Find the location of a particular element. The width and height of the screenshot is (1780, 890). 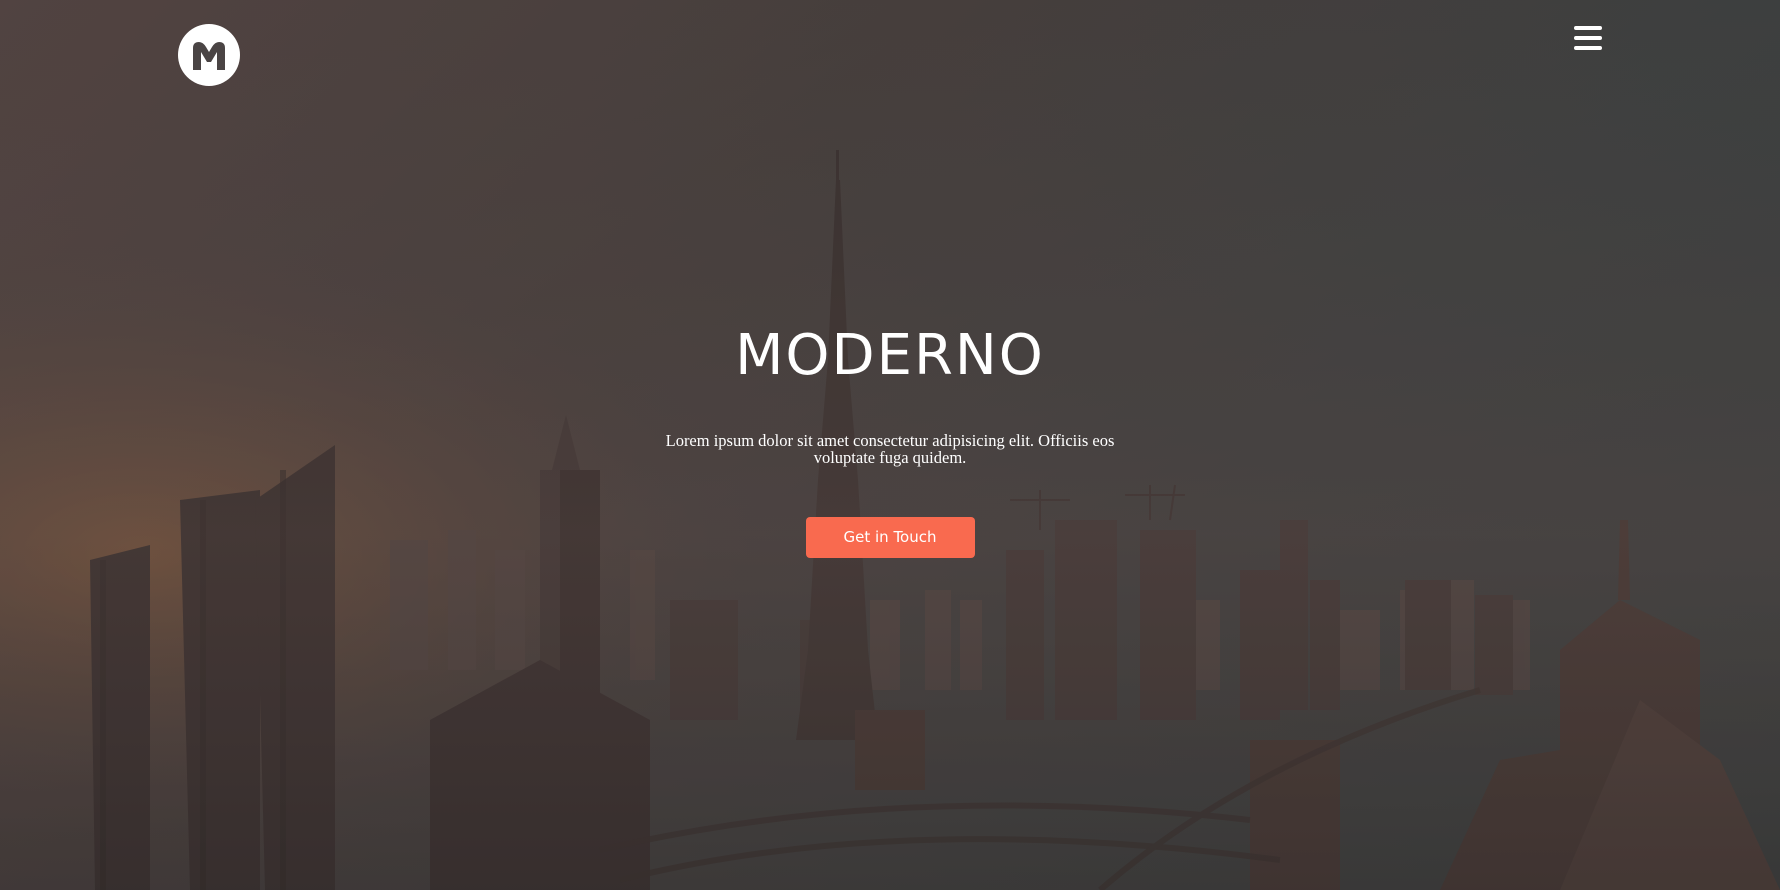

hamburger-menu-icon is located at coordinates (1588, 28).